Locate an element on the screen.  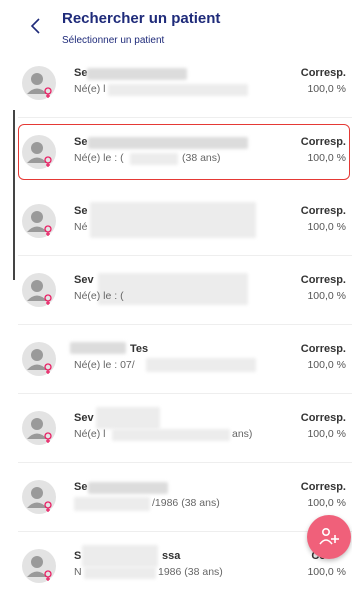
chevron-left-icon is located at coordinates (35, 26).